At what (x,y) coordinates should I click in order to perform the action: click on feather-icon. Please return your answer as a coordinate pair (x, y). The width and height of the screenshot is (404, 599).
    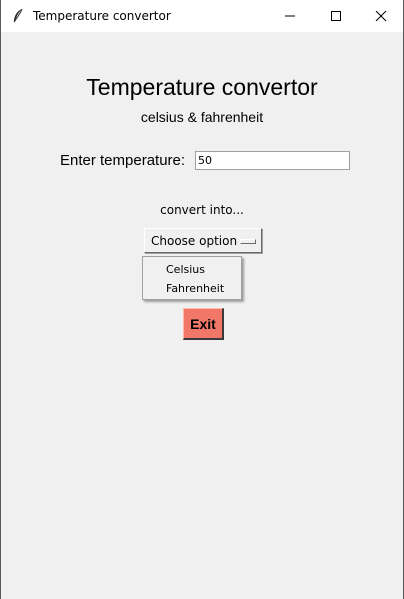
    Looking at the image, I should click on (18, 16).